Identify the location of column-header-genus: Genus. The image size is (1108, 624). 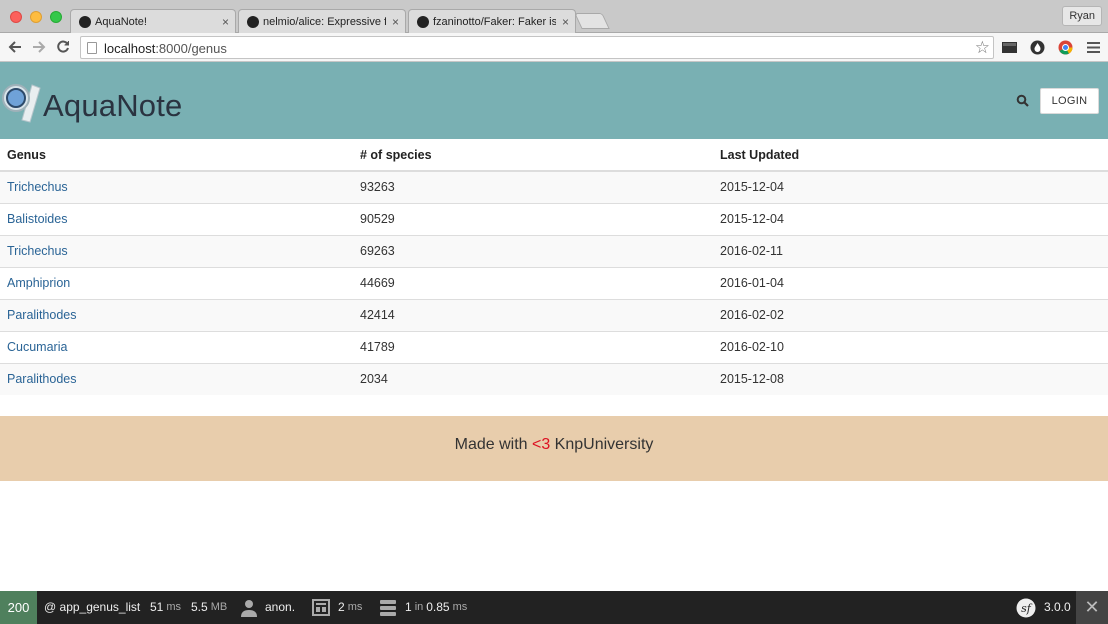
(176, 155).